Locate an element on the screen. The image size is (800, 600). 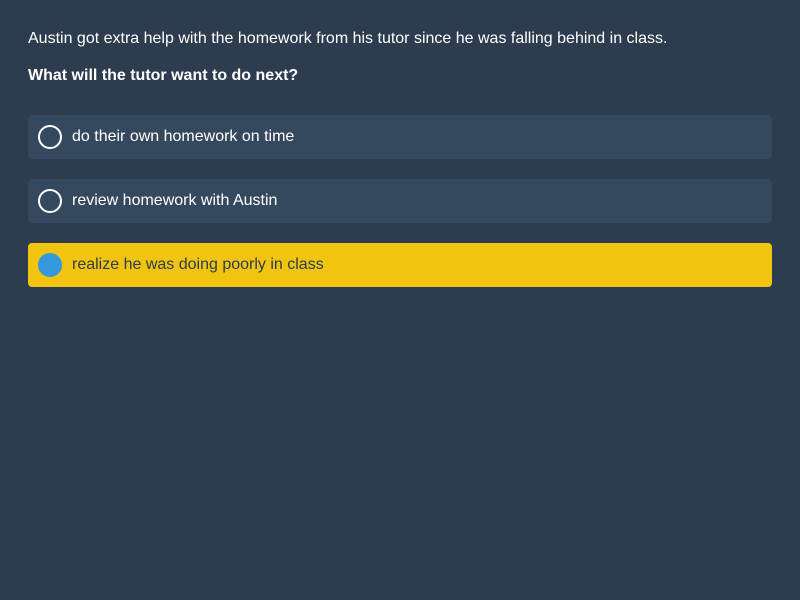
answer-label: realize he was doing poorly in class is located at coordinates (198, 264).